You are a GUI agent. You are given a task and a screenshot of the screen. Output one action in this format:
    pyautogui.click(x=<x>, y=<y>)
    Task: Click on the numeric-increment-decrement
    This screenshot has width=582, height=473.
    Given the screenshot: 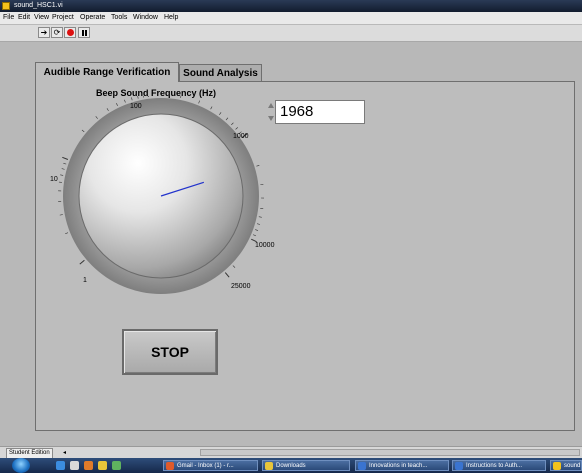 What is the action you would take?
    pyautogui.click(x=271, y=112)
    